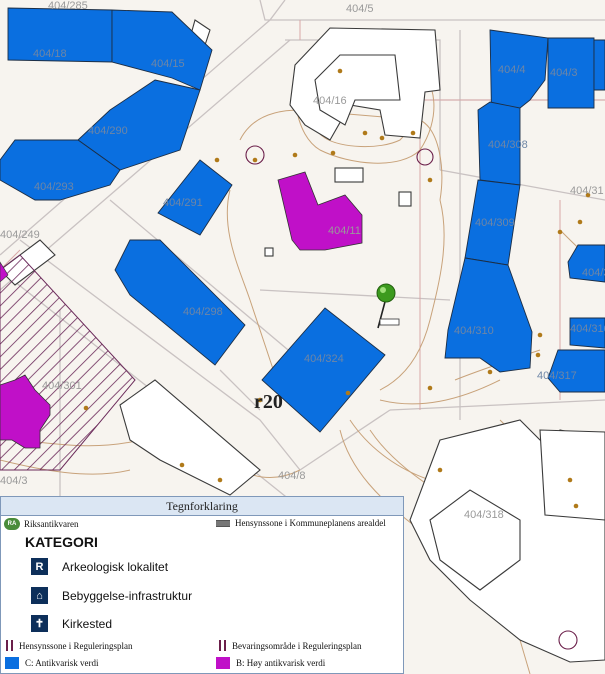  Describe the element at coordinates (268, 402) in the screenshot. I see `street-number-label: r20` at that location.